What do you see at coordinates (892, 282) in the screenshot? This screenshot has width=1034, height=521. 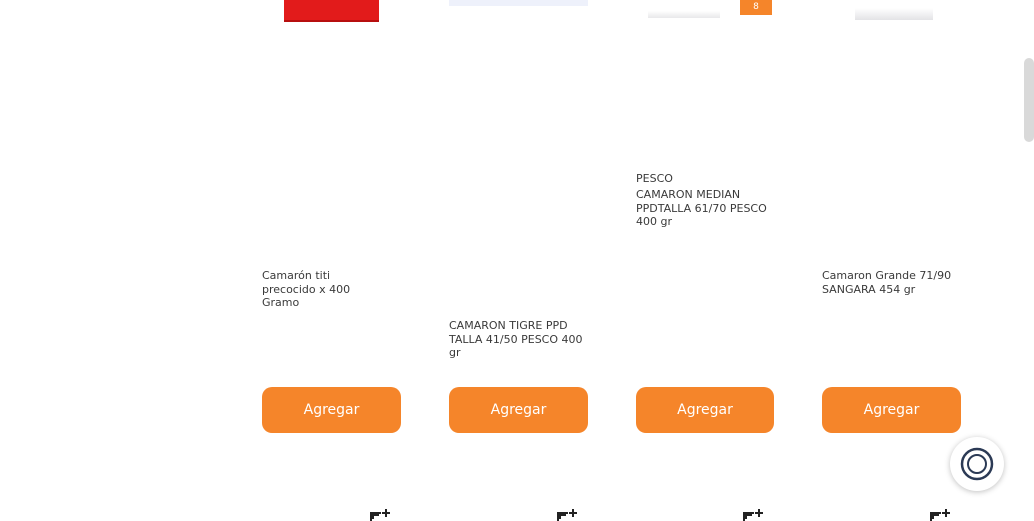 I see `product-title: Camaron Grande 71/90 SANGARA 454 gr` at bounding box center [892, 282].